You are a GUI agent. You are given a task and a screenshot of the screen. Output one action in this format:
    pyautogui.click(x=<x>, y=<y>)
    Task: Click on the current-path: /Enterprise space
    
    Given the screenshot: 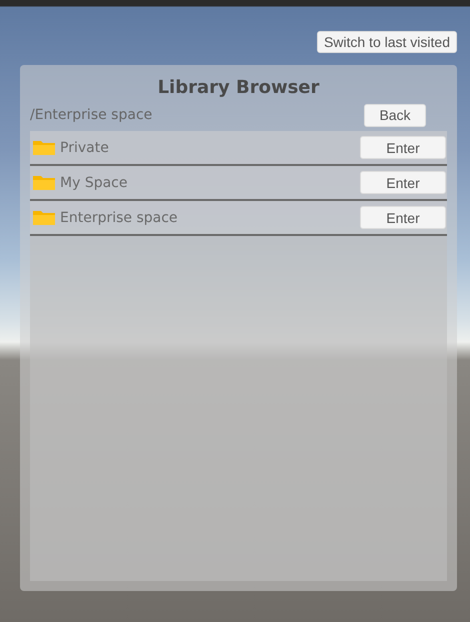 What is the action you would take?
    pyautogui.click(x=91, y=115)
    